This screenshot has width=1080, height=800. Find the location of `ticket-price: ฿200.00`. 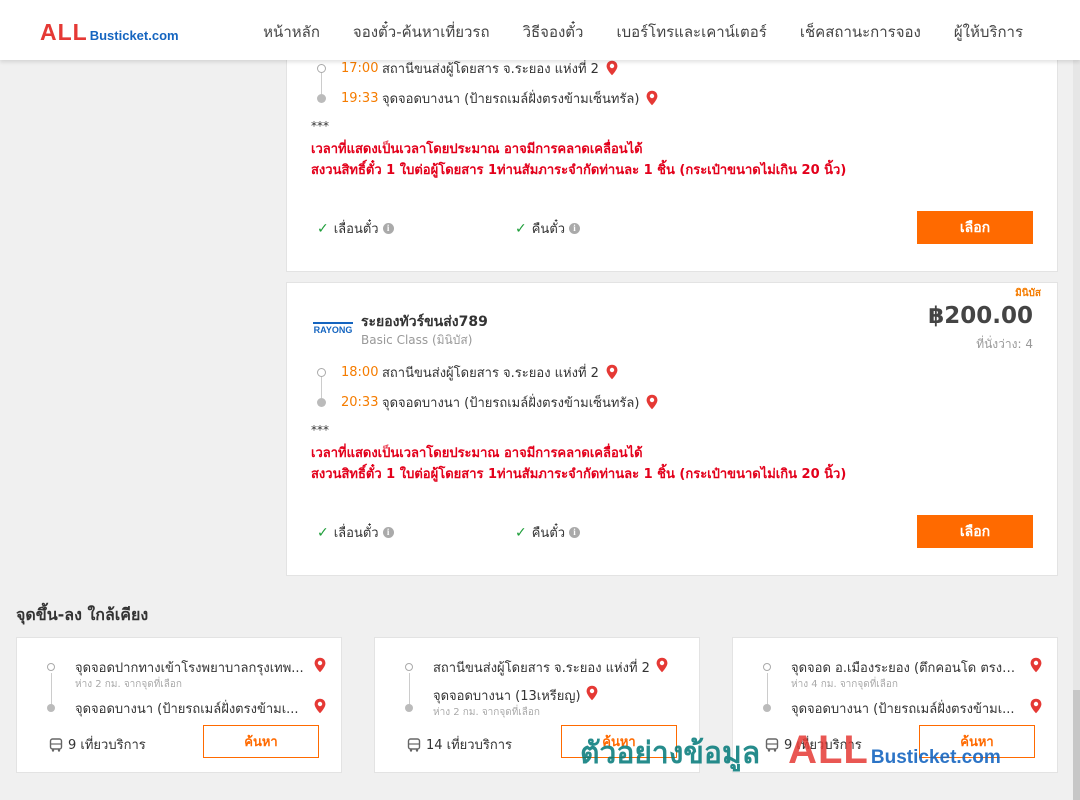

ticket-price: ฿200.00 is located at coordinates (980, 316).